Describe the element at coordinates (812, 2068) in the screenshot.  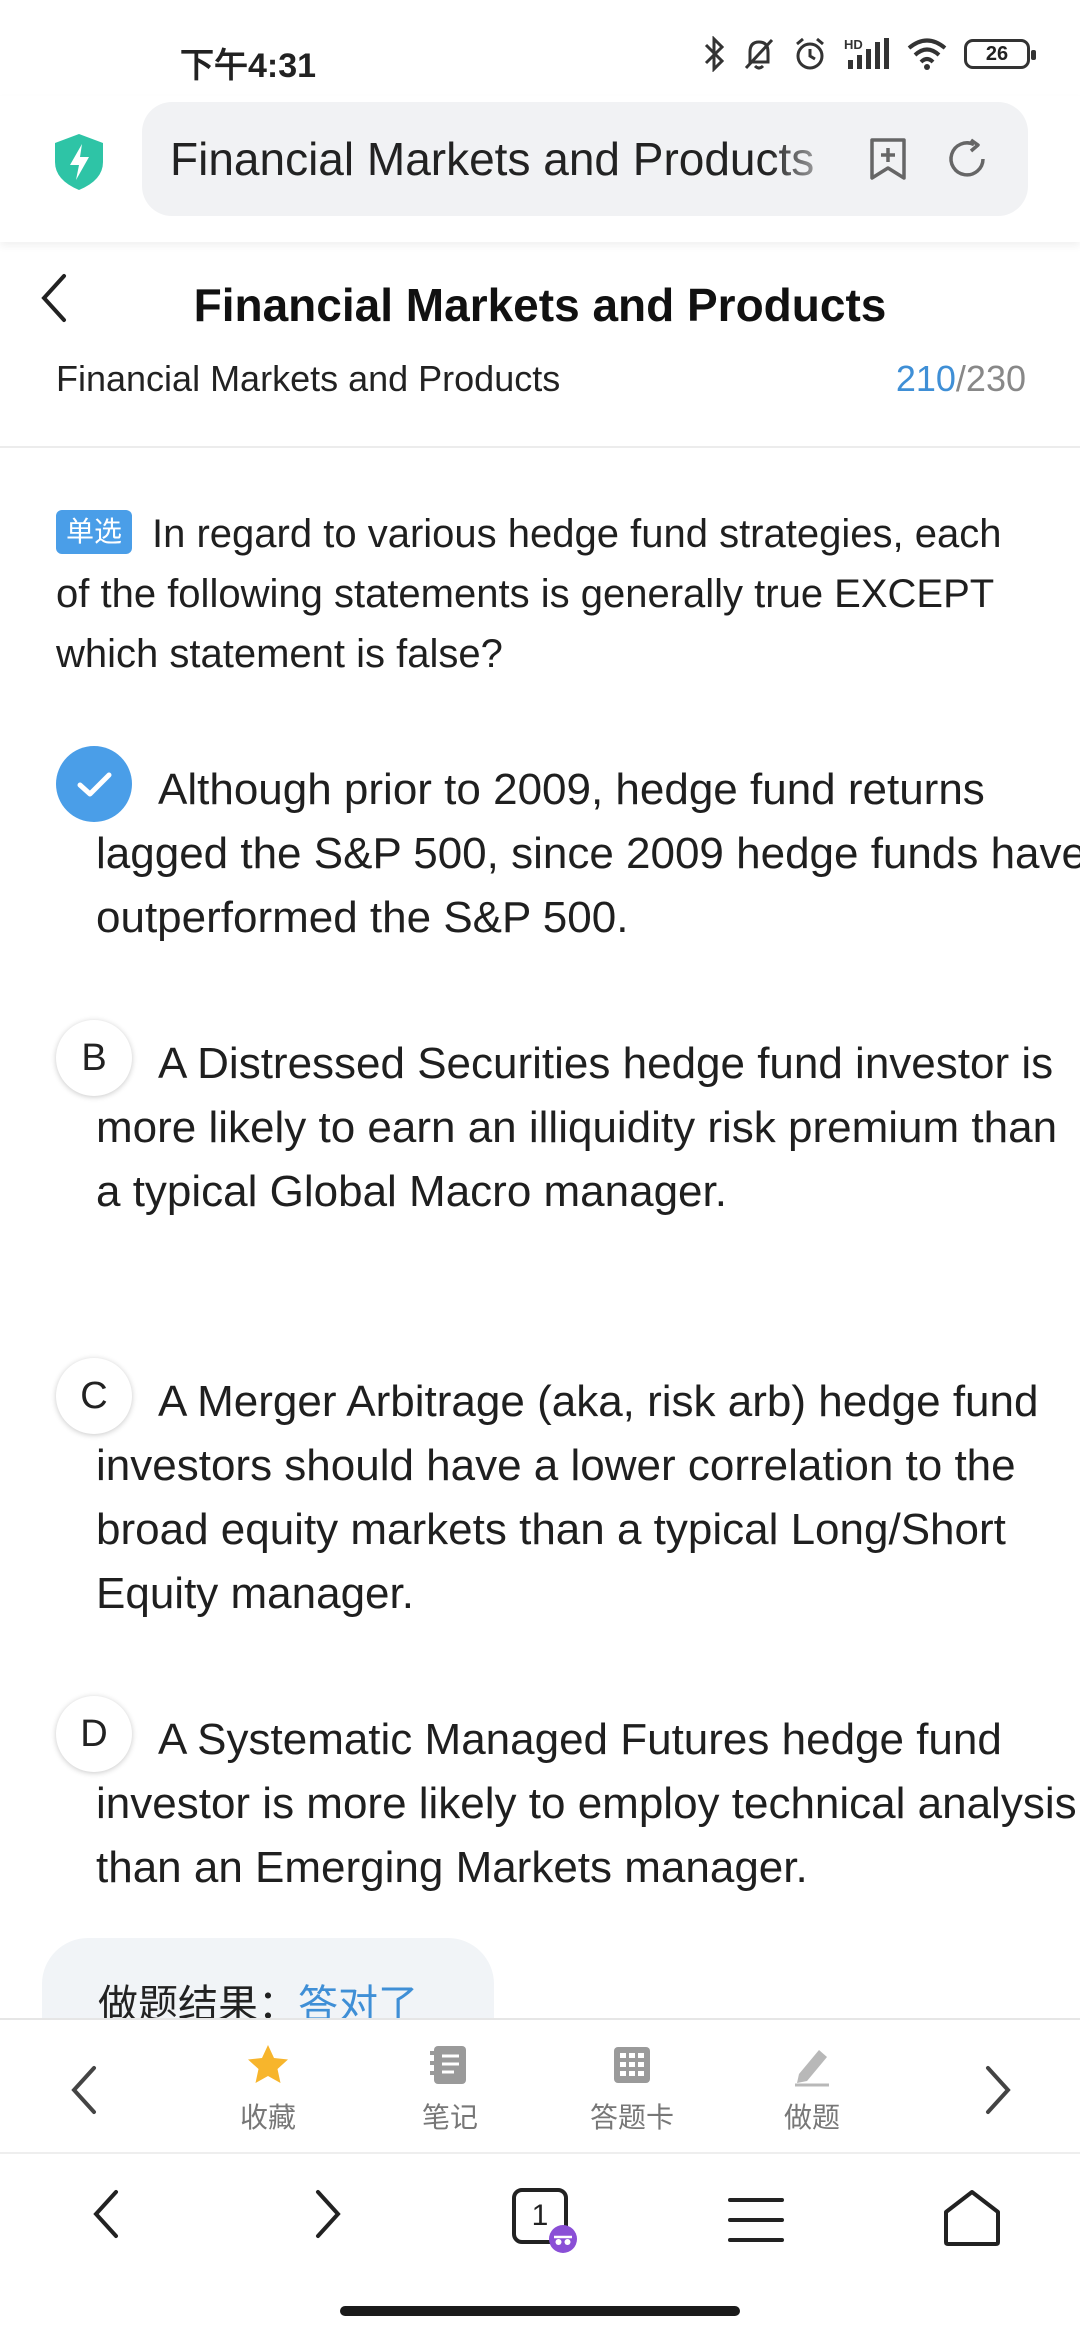
I see `pencil-icon` at that location.